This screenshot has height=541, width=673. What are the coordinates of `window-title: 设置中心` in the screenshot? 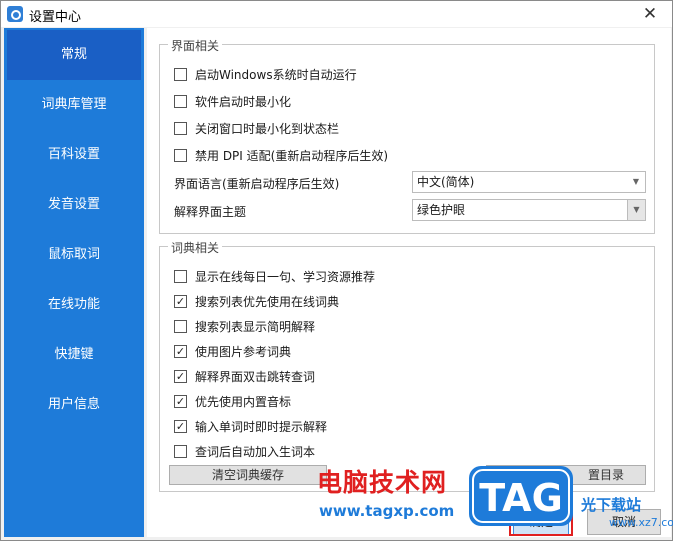 It's located at (55, 17).